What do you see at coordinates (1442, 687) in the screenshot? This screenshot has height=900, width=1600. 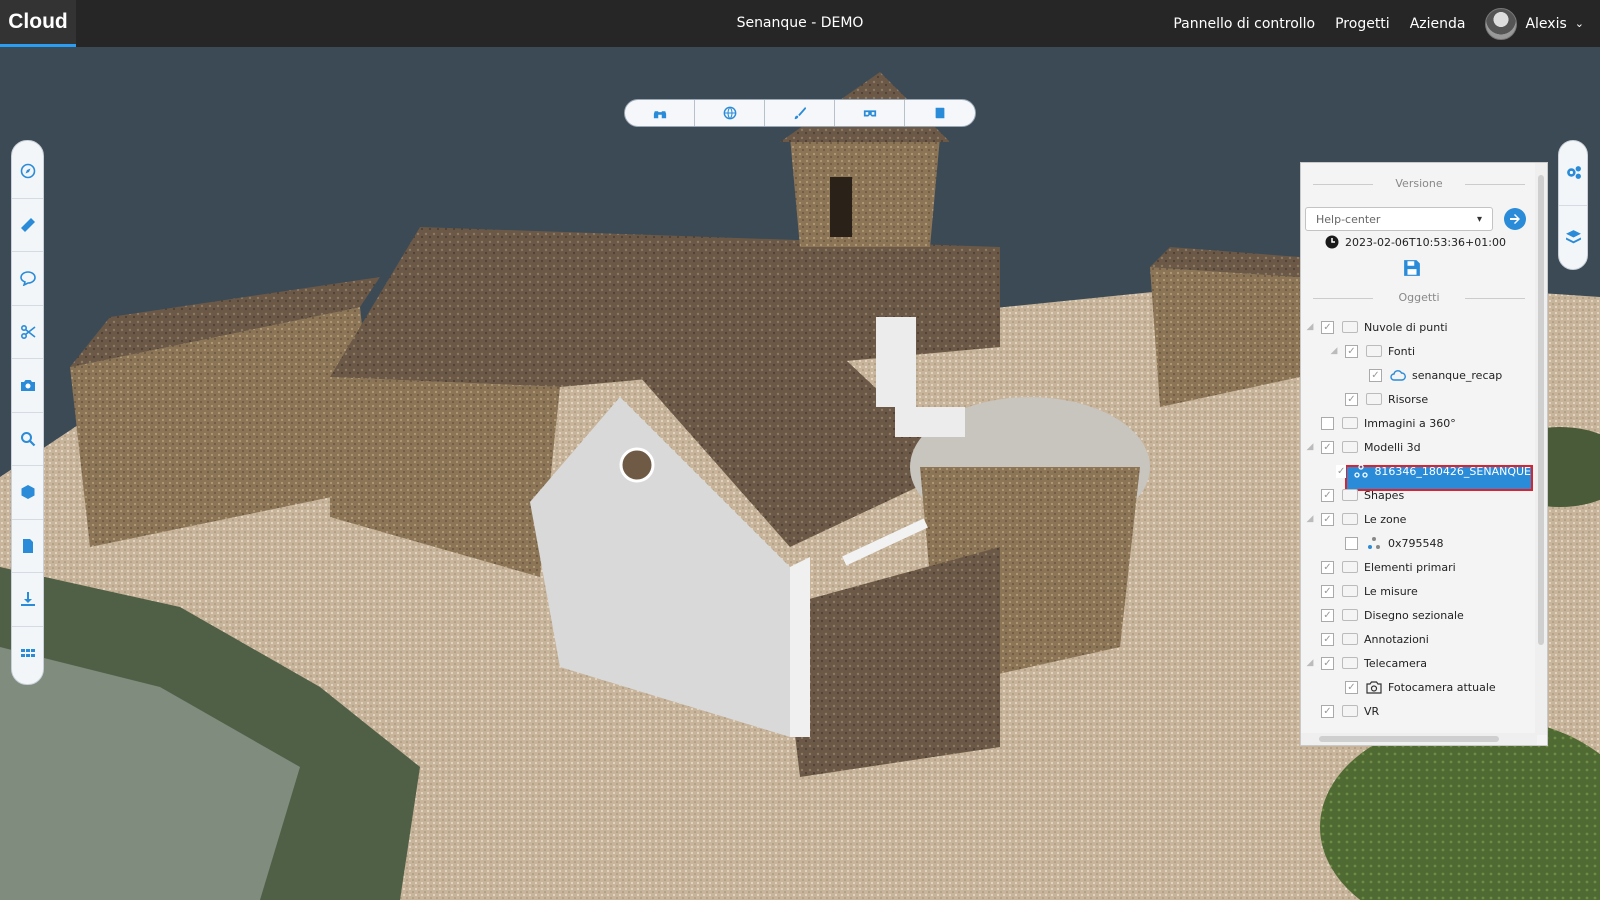 I see `tree-label: Fotocamera attuale` at bounding box center [1442, 687].